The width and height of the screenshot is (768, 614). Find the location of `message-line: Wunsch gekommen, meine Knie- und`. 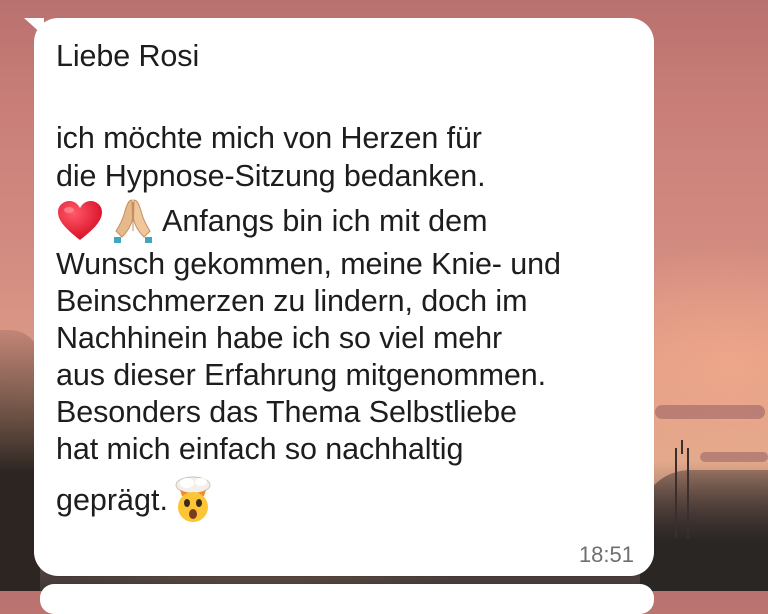

message-line: Wunsch gekommen, meine Knie- und is located at coordinates (308, 264).